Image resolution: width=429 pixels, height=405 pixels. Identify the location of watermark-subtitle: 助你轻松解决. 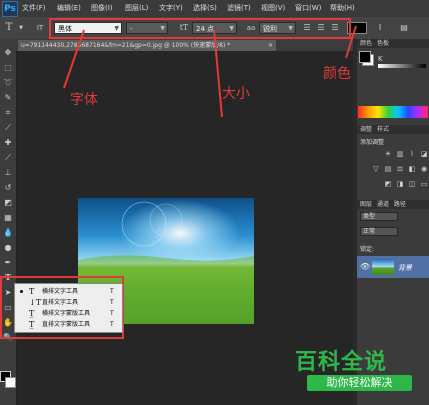
(359, 383).